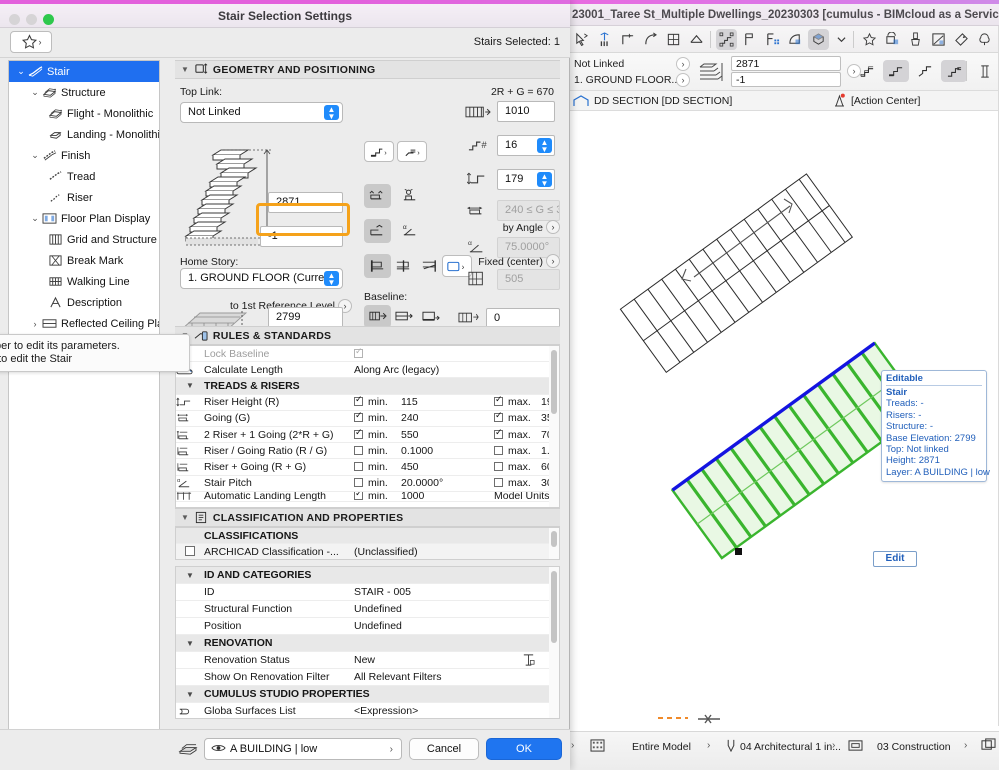 Image resolution: width=999 pixels, height=770 pixels. What do you see at coordinates (914, 747) in the screenshot?
I see `statusbar-item-2: 03 Construction` at bounding box center [914, 747].